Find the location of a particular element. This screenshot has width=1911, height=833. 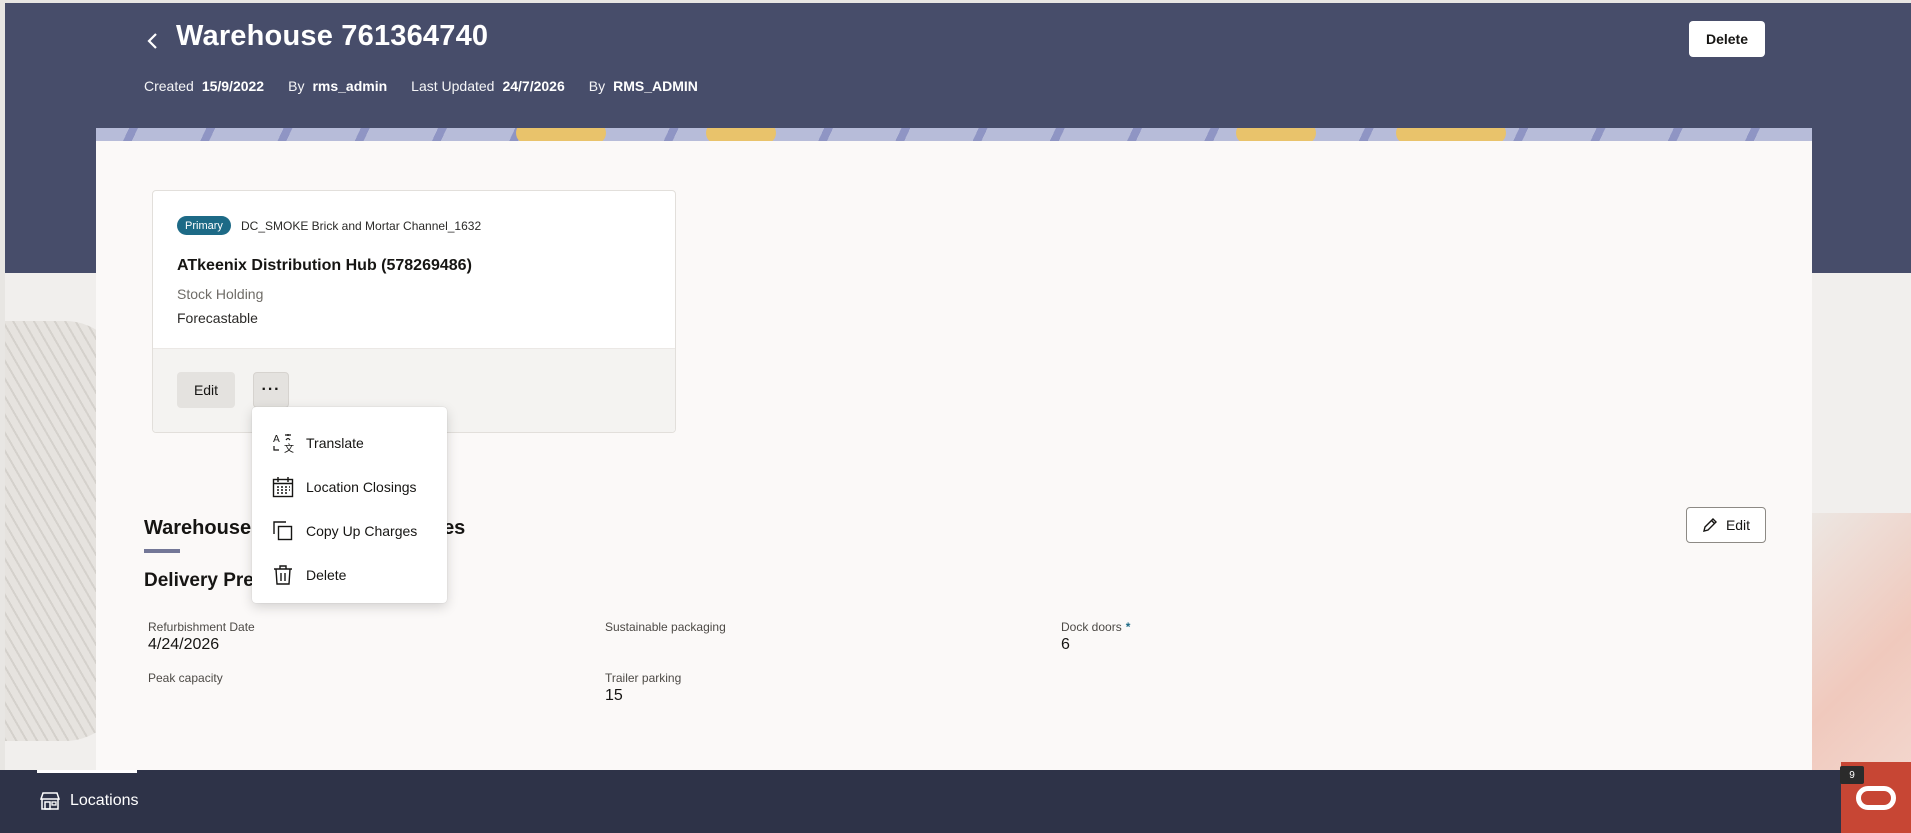

back-button is located at coordinates (153, 41).